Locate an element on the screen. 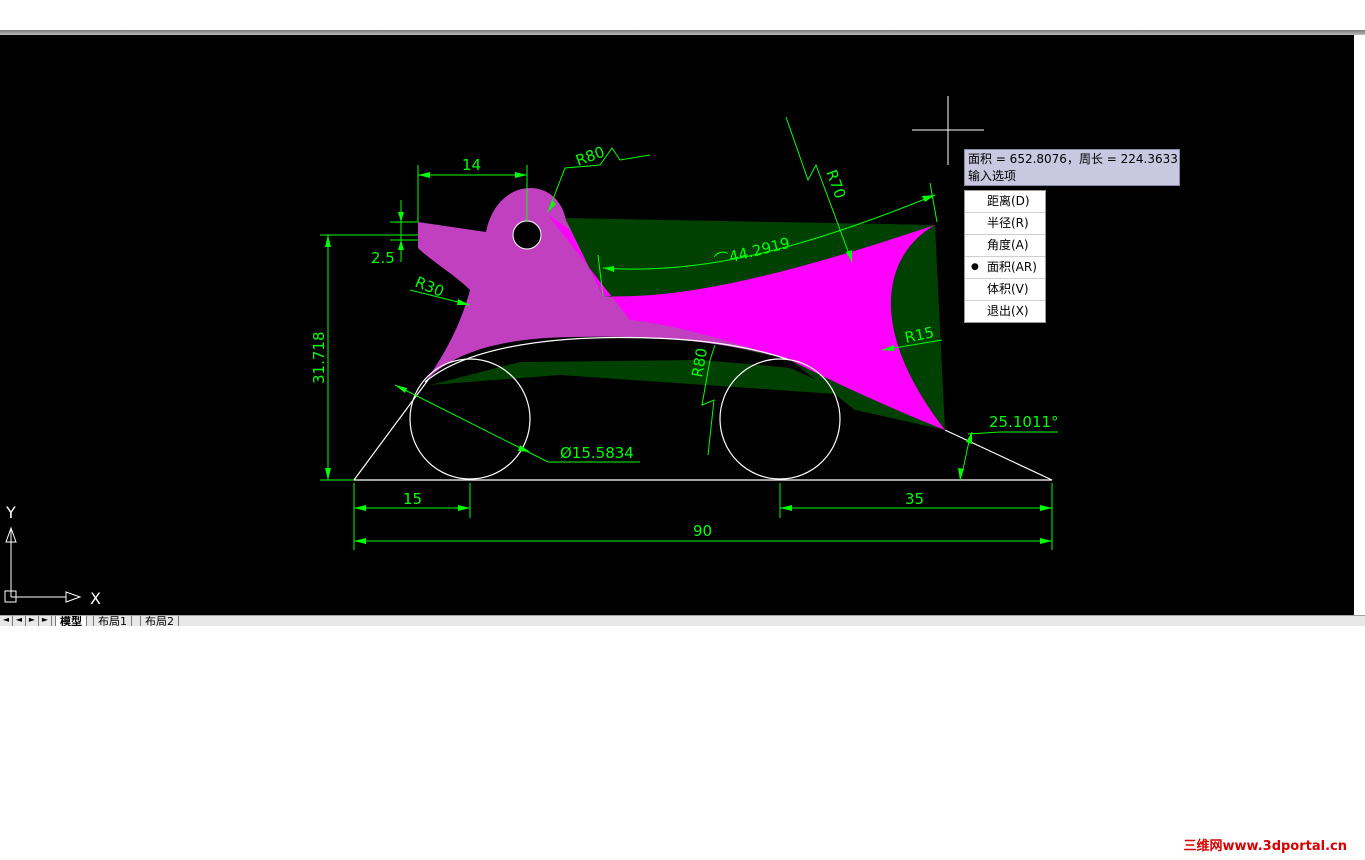 The image size is (1365, 860). dim-r30: R30 is located at coordinates (430, 287).